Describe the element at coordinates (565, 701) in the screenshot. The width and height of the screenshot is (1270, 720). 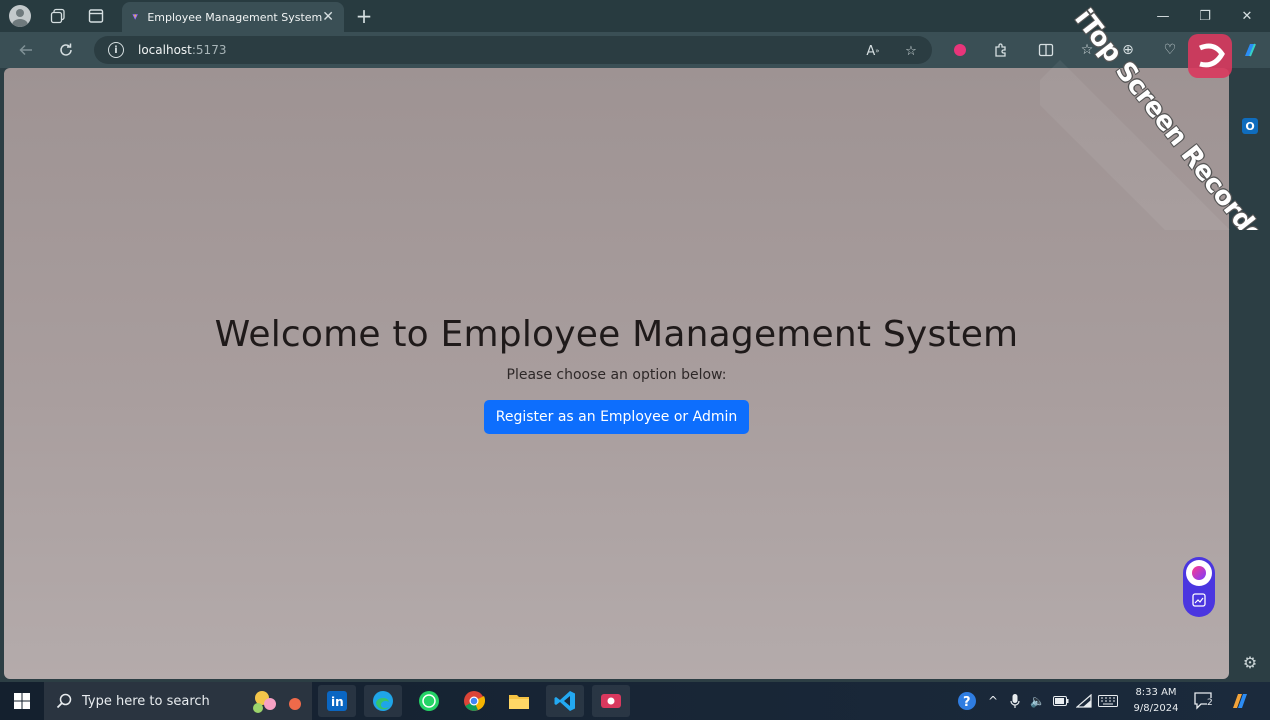
I see `vscode-icon` at that location.